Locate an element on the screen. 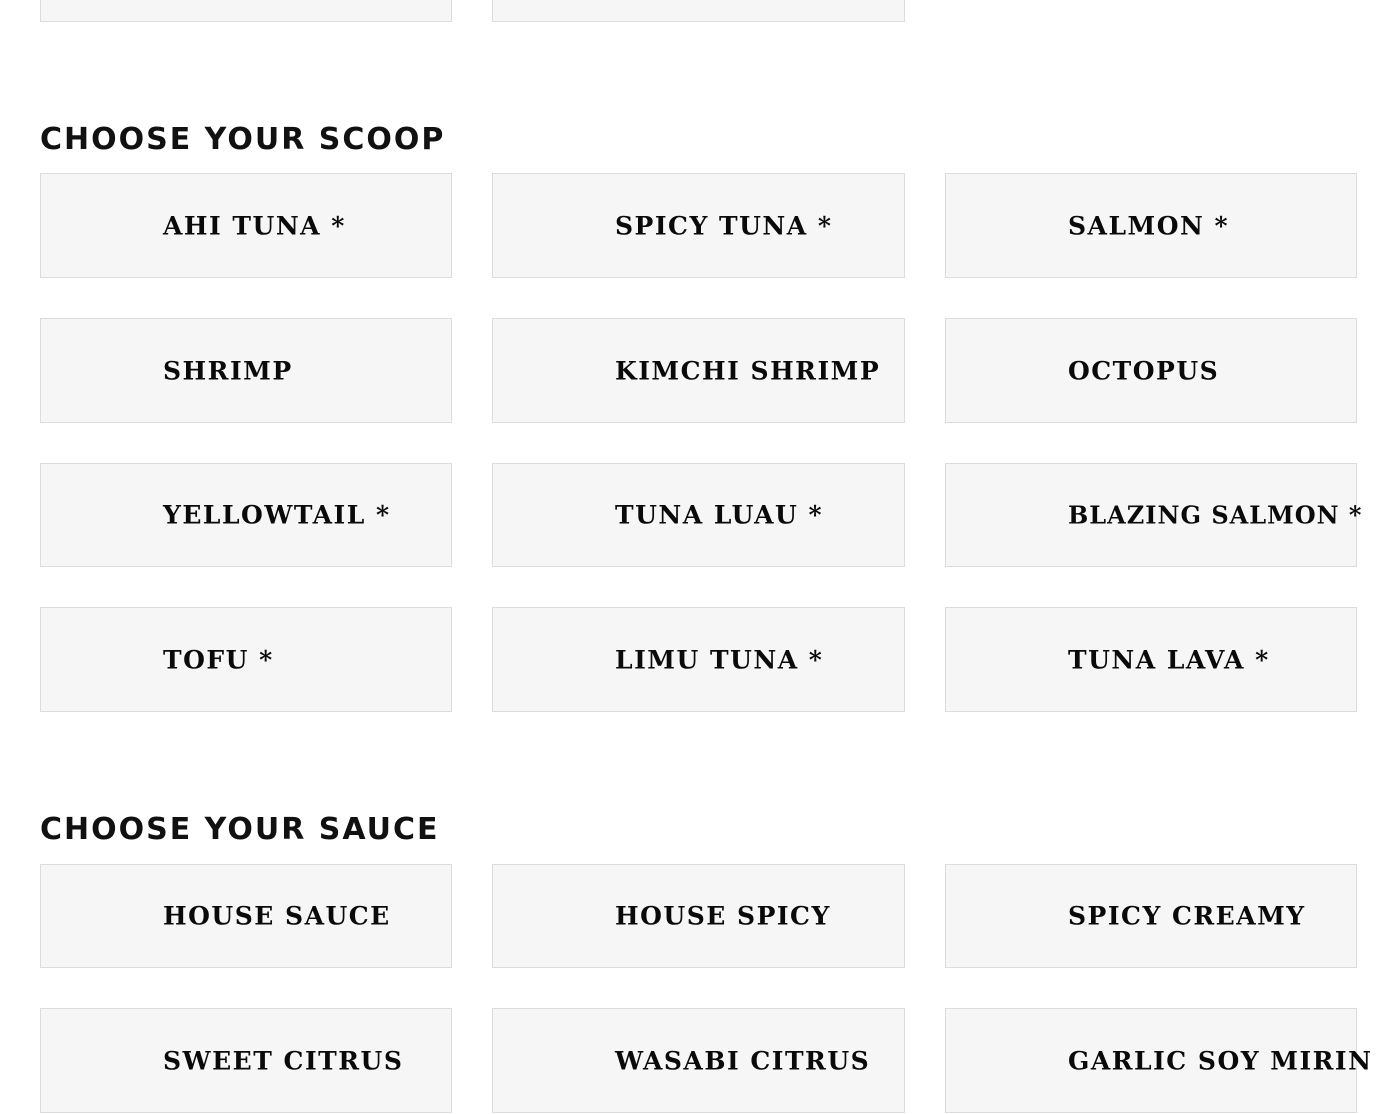 Image resolution: width=1390 pixels, height=1114 pixels. scoop-option-tuna-luau: TUNA LUAU * is located at coordinates (698, 515).